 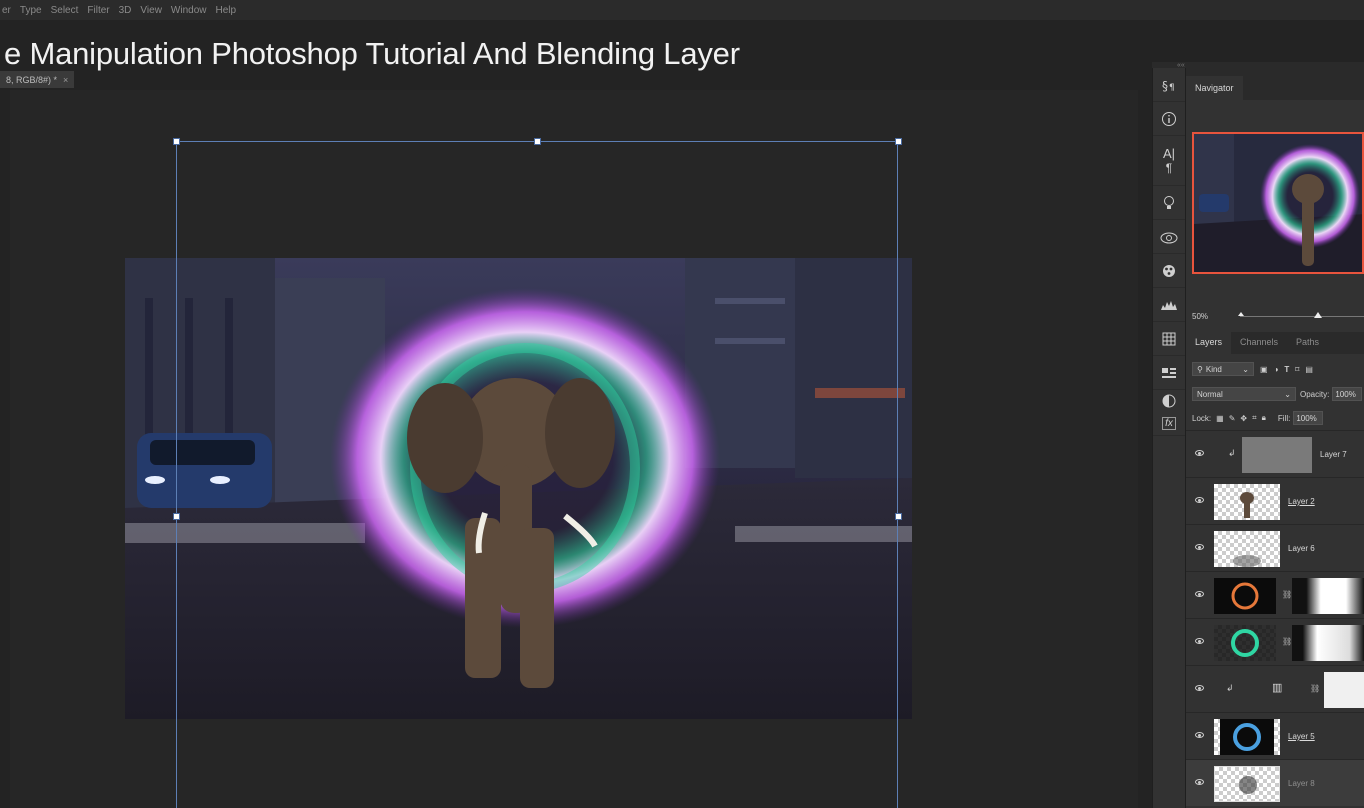 I want to click on tab-paths: Paths, so click(x=1307, y=342).